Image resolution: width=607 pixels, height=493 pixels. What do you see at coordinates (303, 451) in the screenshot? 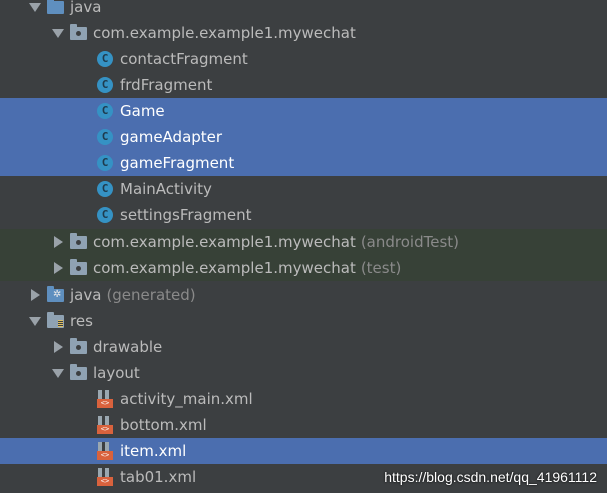
I see `tree-row-item-xml: <> item.xml` at bounding box center [303, 451].